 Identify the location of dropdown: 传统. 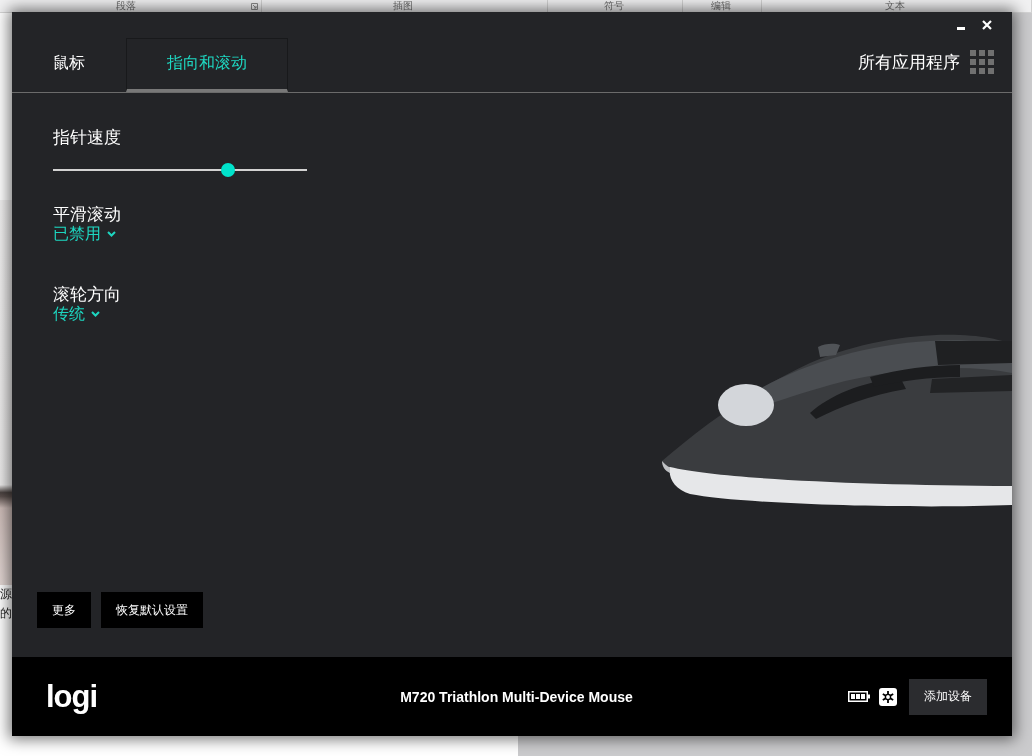
(76, 314).